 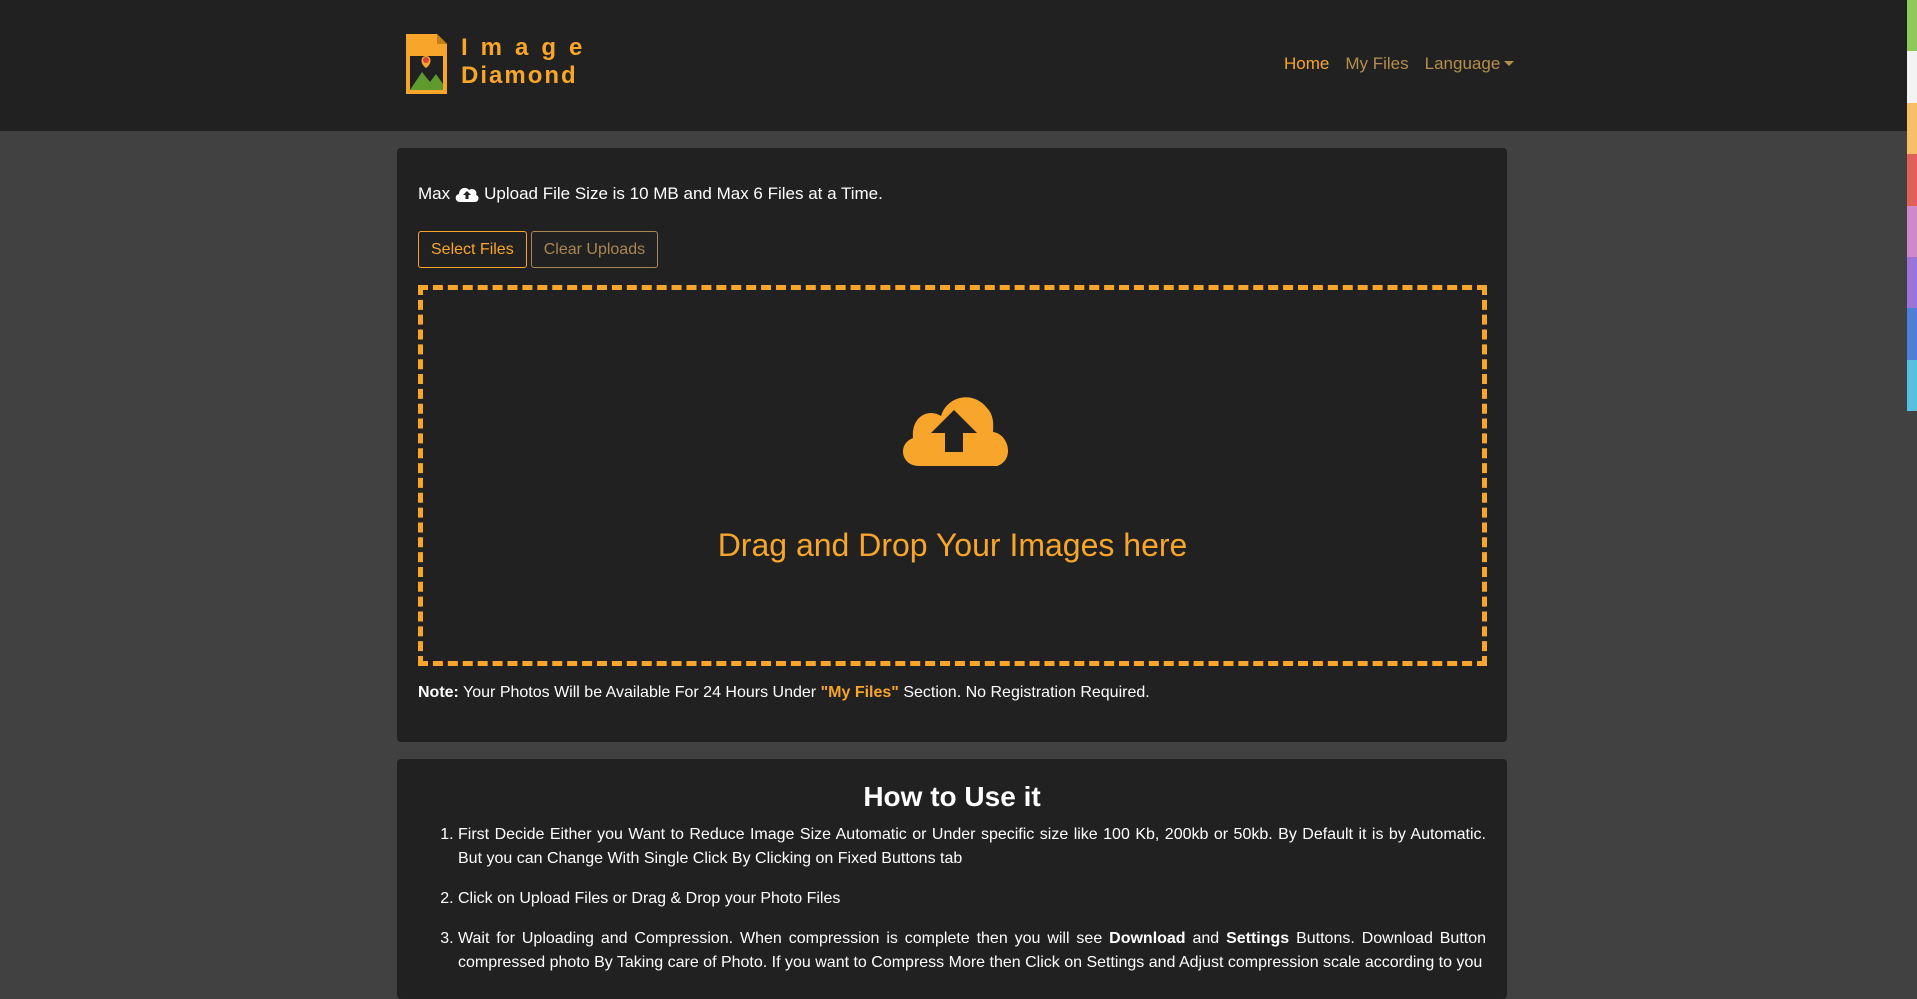 What do you see at coordinates (438, 692) in the screenshot?
I see `note-label: Note:` at bounding box center [438, 692].